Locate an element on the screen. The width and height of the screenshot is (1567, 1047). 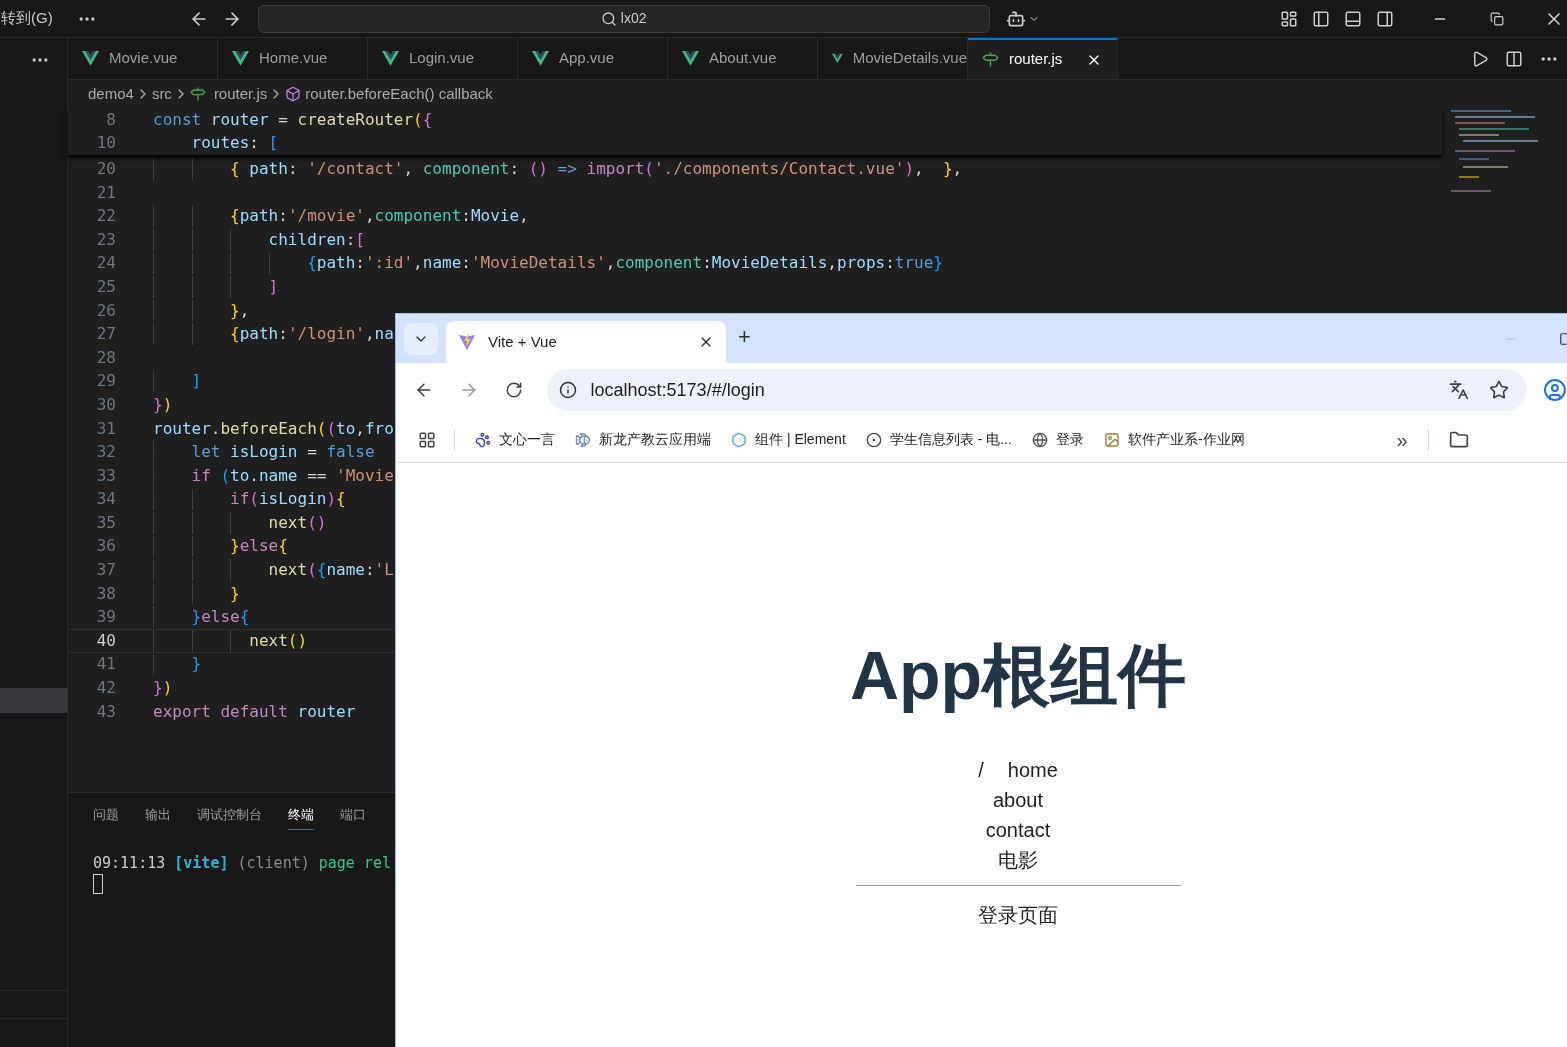
profile-icon is located at coordinates (1555, 390).